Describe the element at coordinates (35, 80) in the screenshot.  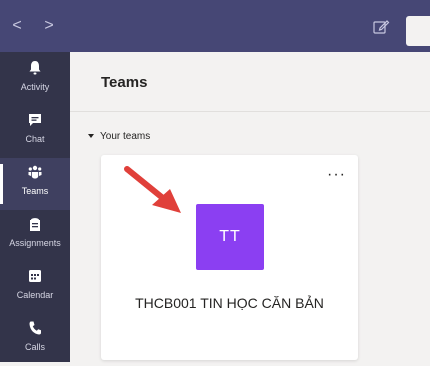
I see `rail-item-activity: Activity` at that location.